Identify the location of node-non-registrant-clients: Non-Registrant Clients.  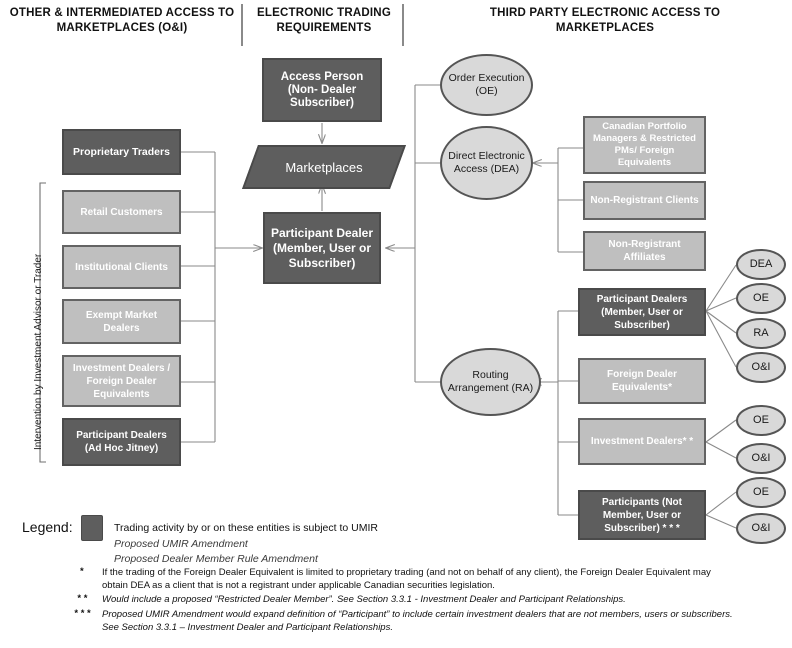
(644, 200).